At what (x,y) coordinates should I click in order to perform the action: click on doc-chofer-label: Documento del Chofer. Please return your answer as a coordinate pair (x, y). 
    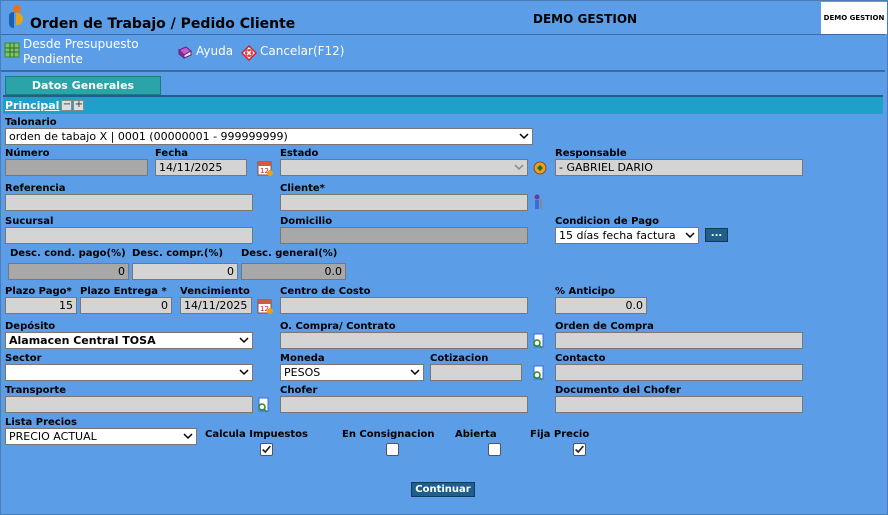
    Looking at the image, I should click on (618, 390).